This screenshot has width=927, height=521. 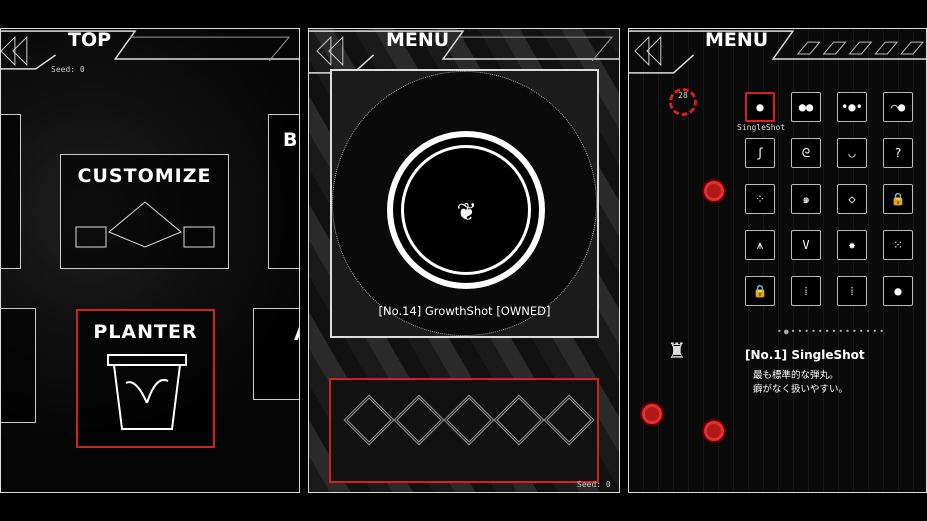 I want to click on screen-title: TOP, so click(x=90, y=40).